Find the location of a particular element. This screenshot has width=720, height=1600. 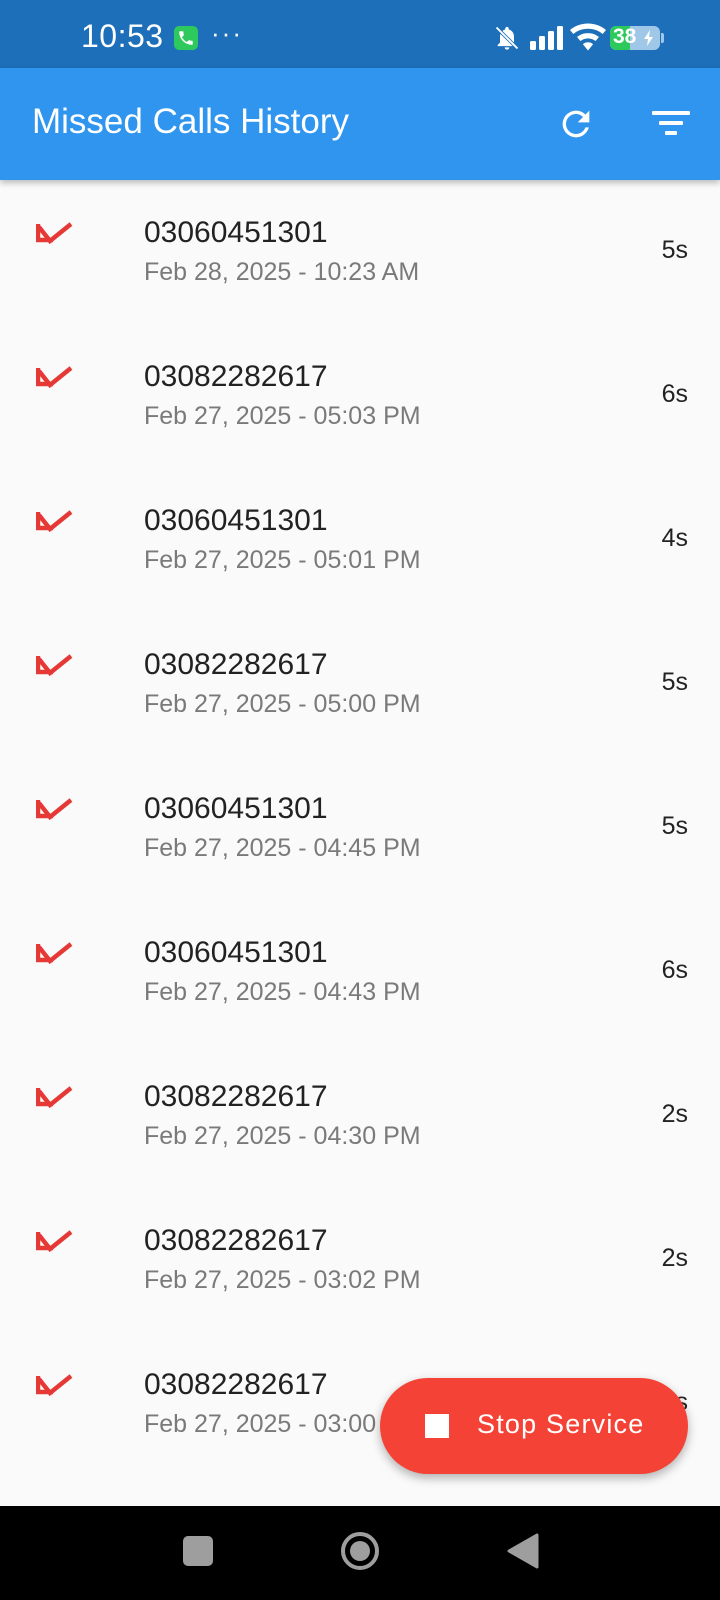

phone-call-notification-icon is located at coordinates (186, 38).